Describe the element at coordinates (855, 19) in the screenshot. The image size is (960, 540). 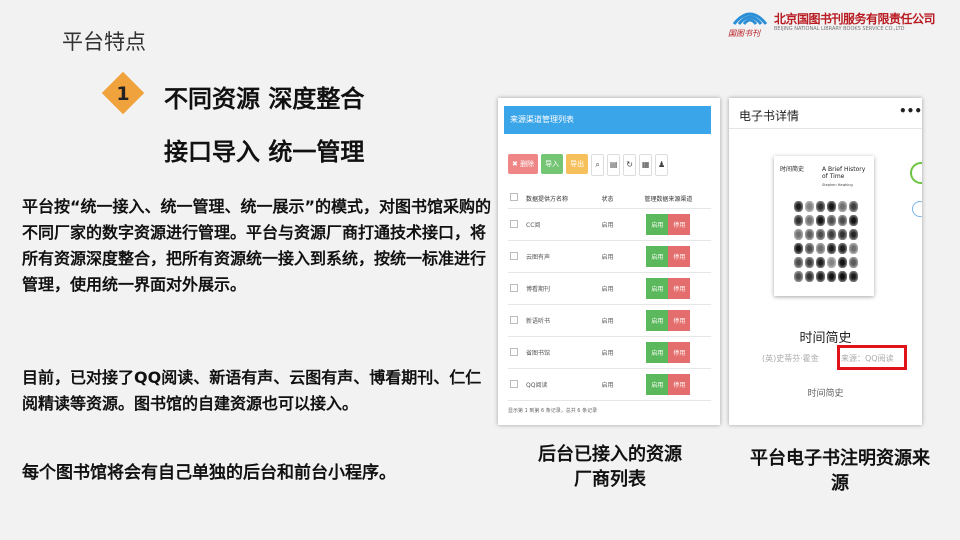
I see `logo-org-name: 北京国图书刊服务有限责任公司` at that location.